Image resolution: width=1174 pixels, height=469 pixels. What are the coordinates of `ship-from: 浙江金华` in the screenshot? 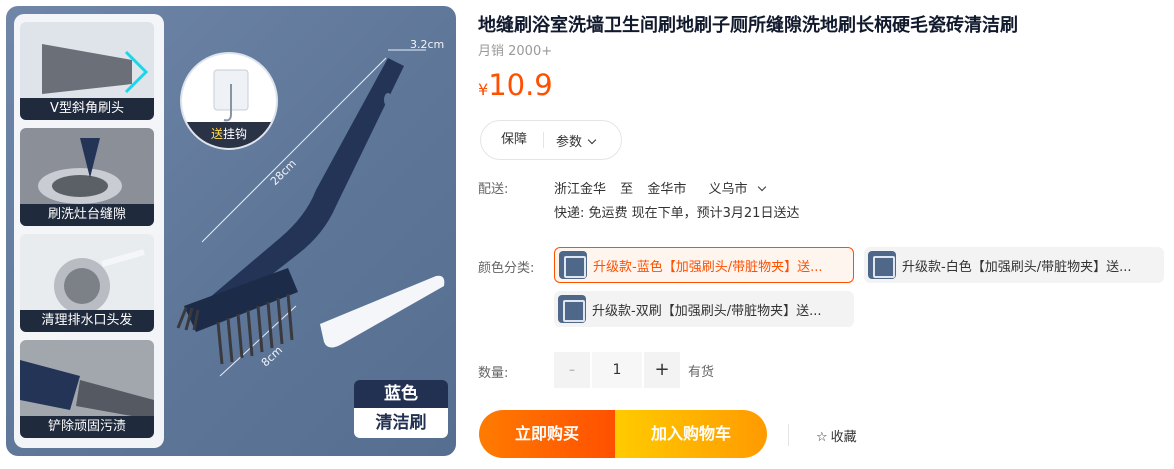 It's located at (580, 189).